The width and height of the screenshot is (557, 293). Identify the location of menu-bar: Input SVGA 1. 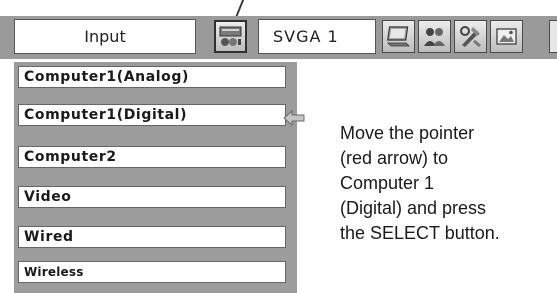
(278, 37).